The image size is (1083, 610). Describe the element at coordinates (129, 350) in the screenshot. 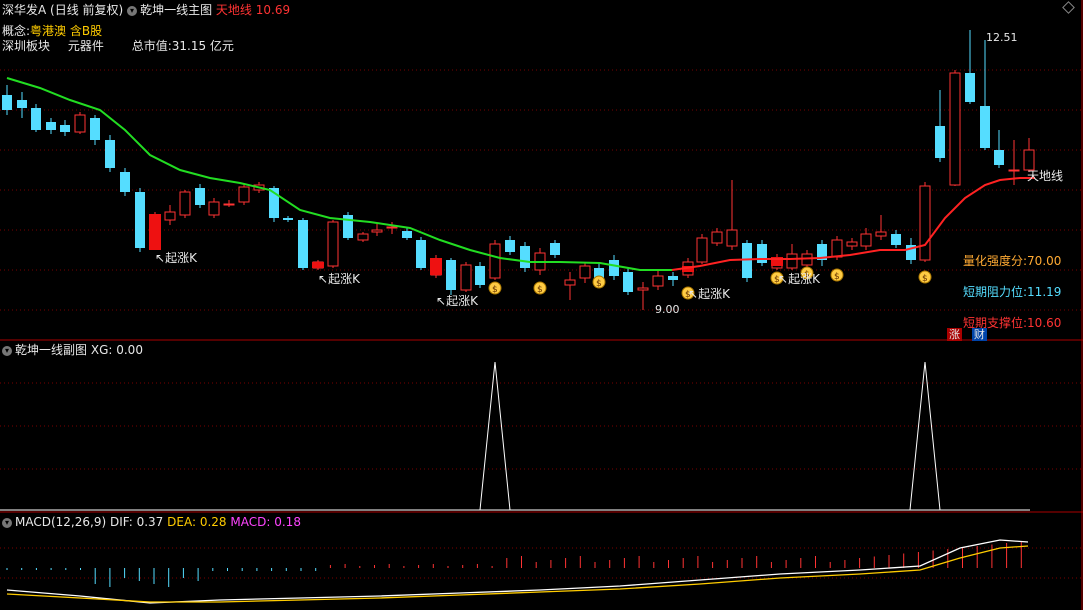

I see `xg-value: 0.00` at that location.